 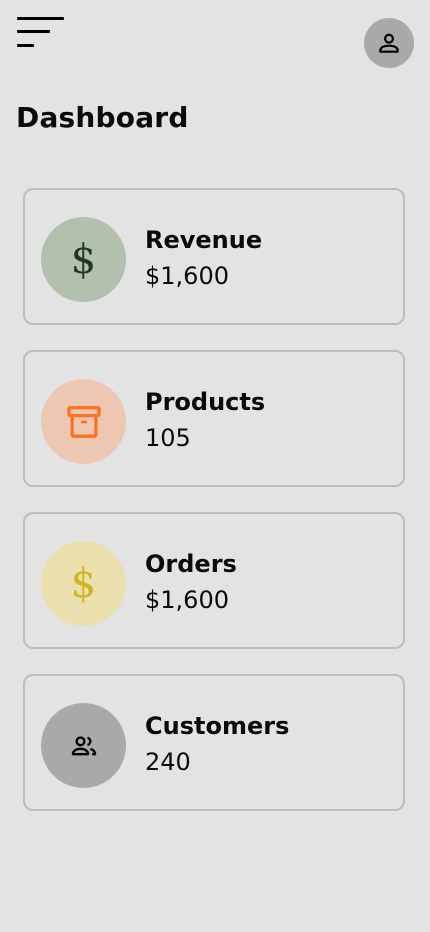 I want to click on revenue-icon-circle: $, so click(x=83, y=259).